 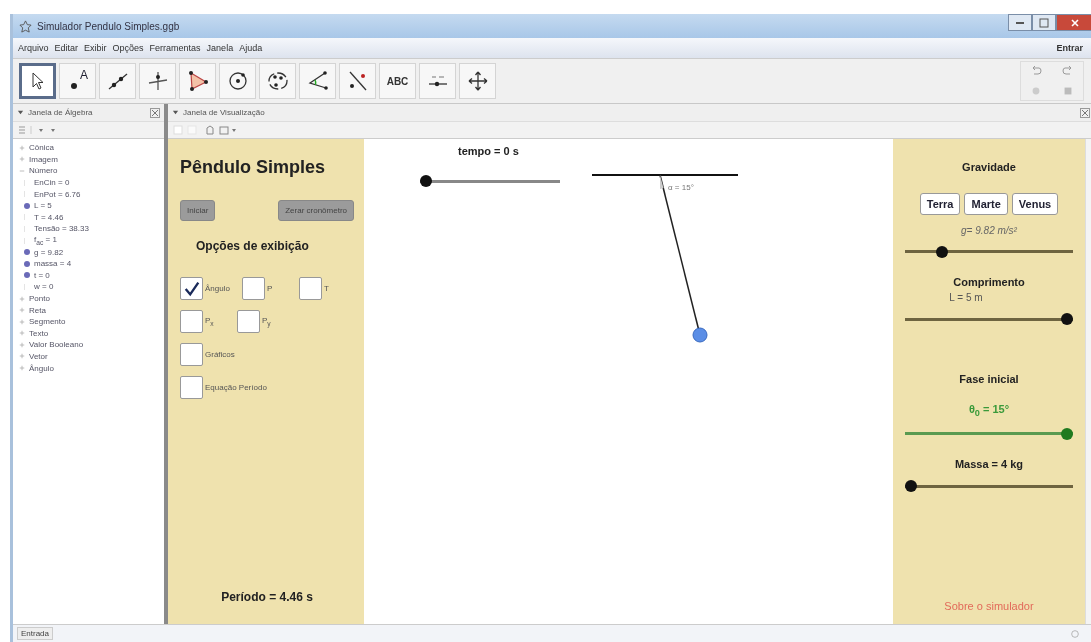 I want to click on options-heading: Opções de exibição, so click(x=253, y=246).